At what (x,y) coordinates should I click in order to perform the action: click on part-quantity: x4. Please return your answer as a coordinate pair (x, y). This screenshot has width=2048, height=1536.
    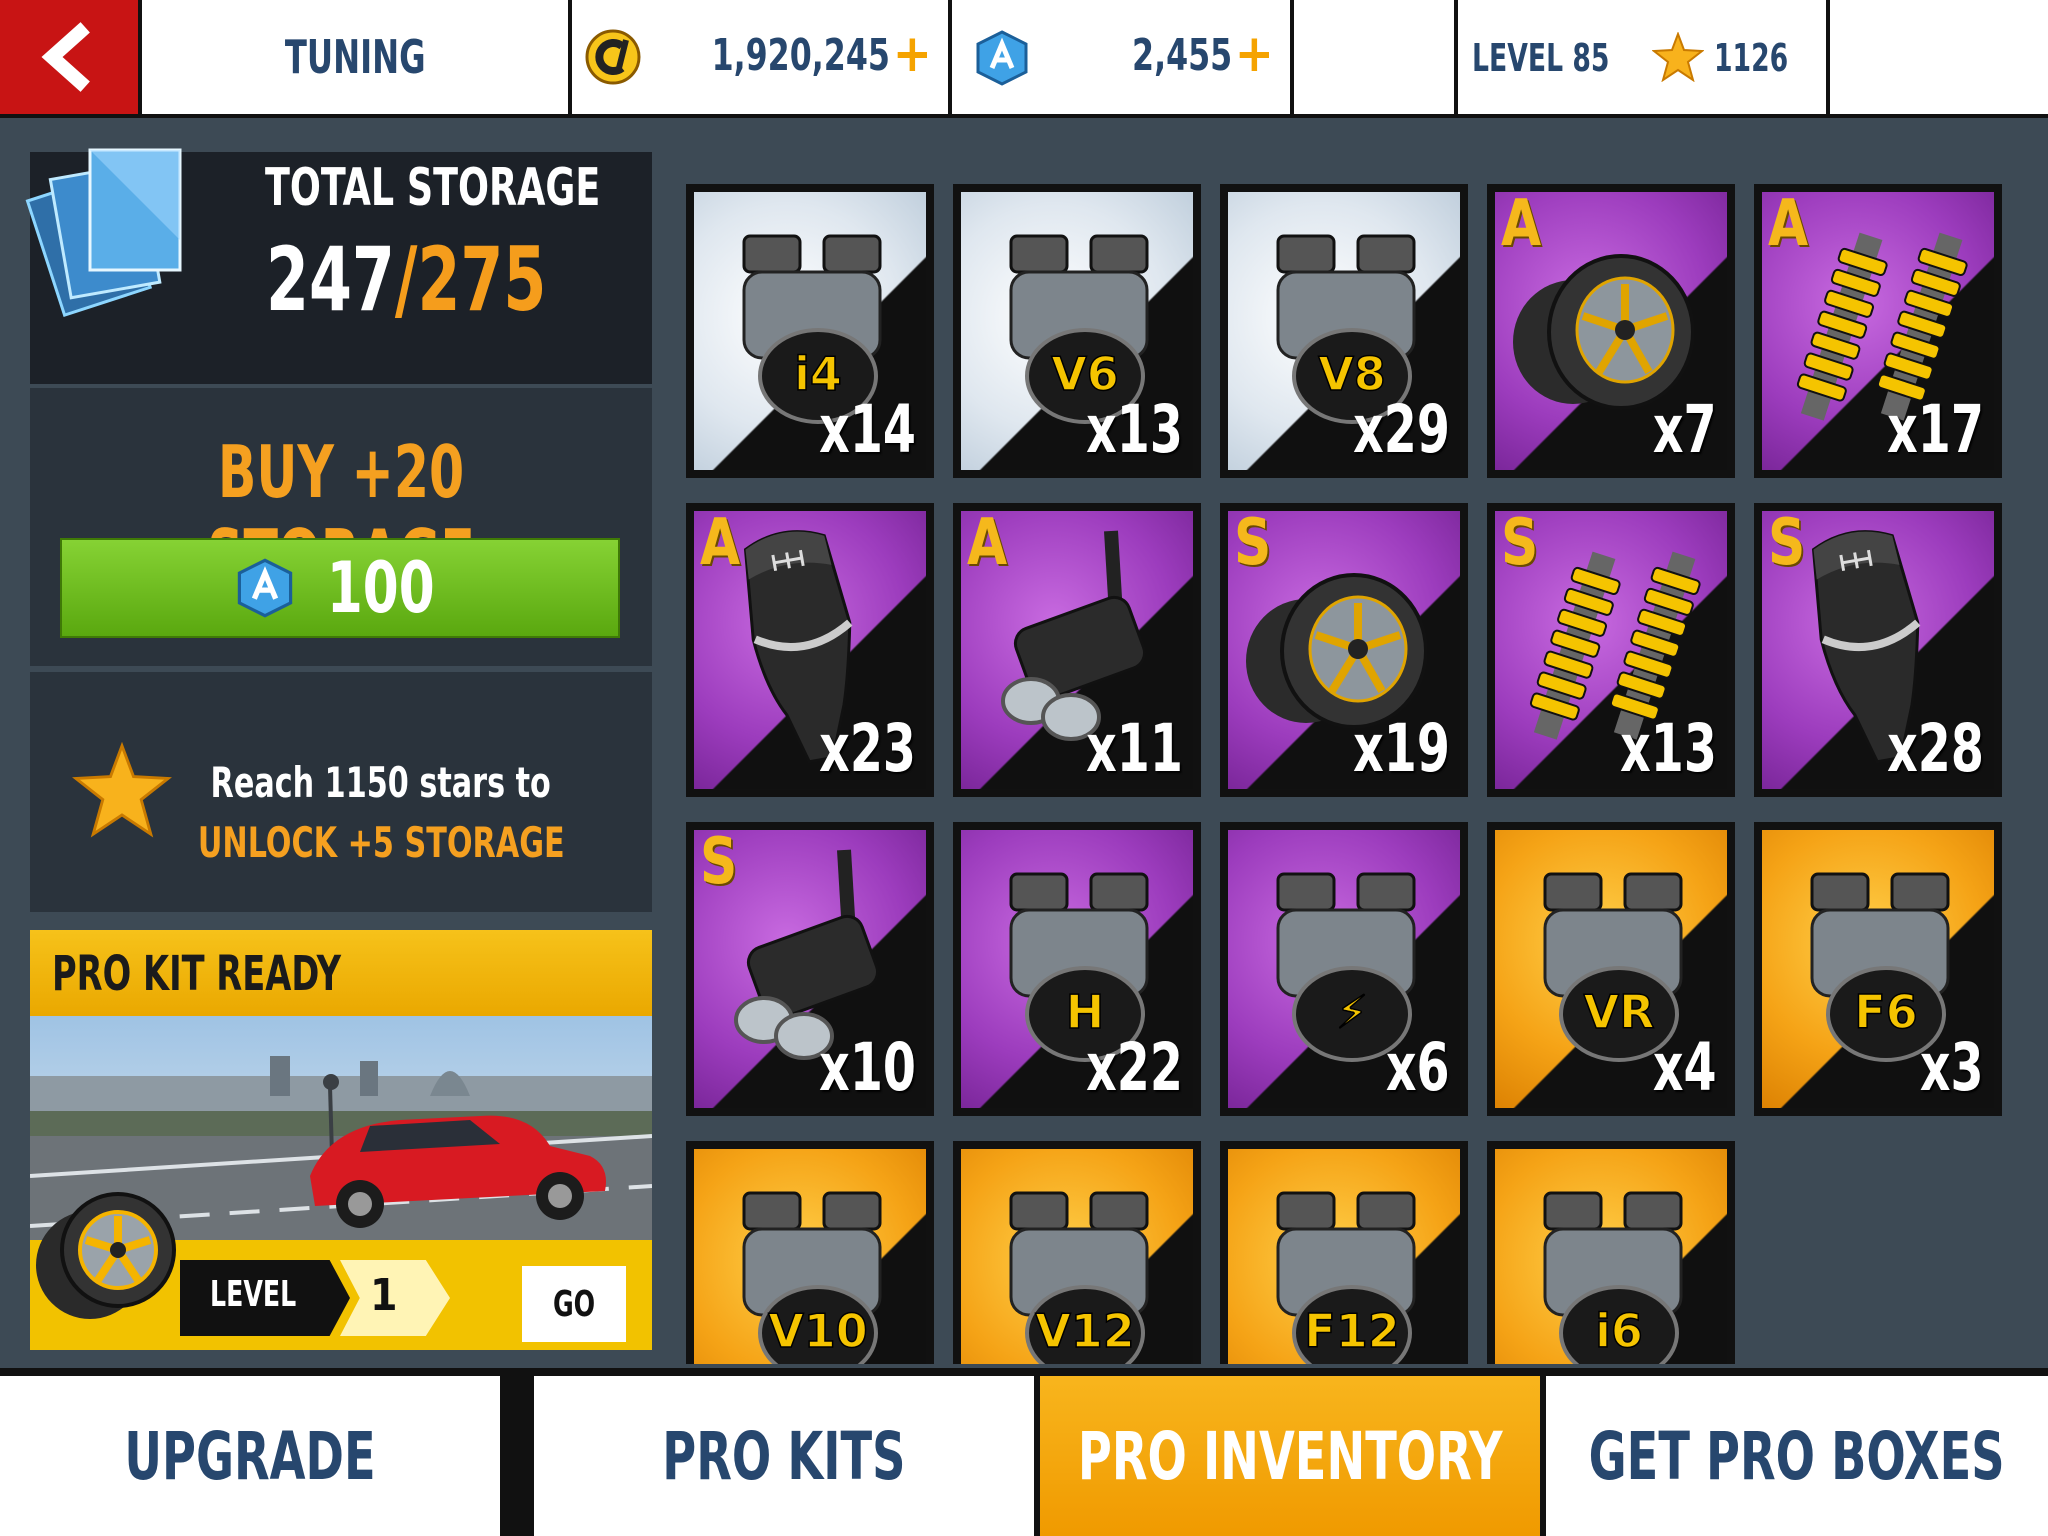
    Looking at the image, I should click on (1685, 1067).